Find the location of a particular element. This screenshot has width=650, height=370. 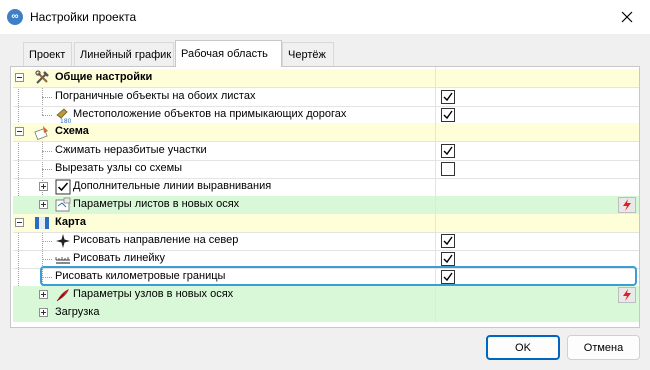

road-object-icon: 180 is located at coordinates (63, 115).